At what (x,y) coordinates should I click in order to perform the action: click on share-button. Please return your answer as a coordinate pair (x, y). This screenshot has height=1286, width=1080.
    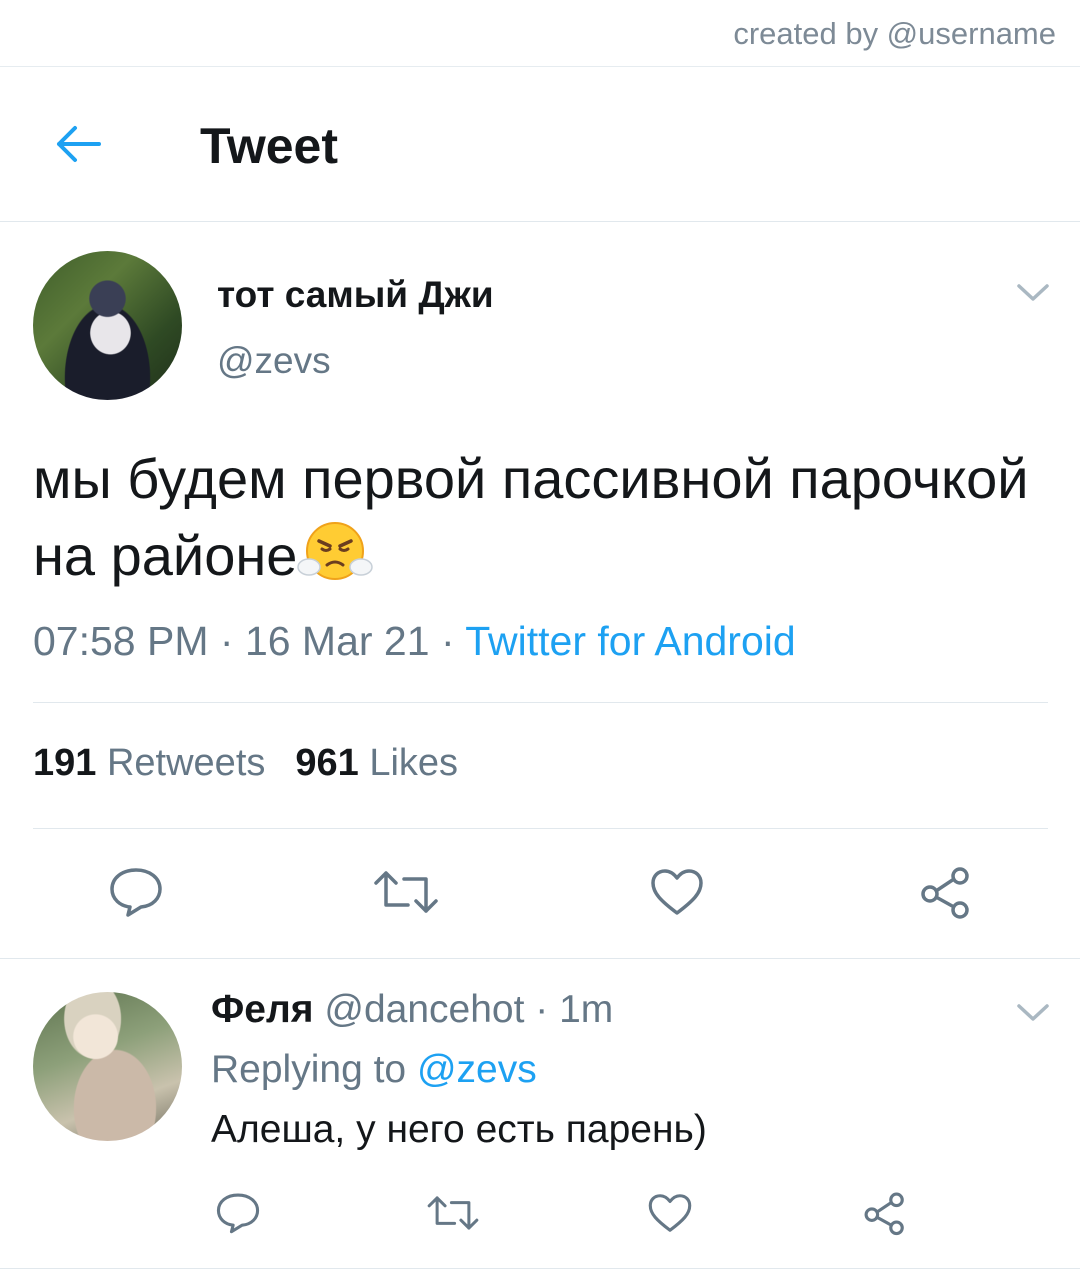
    Looking at the image, I should click on (946, 892).